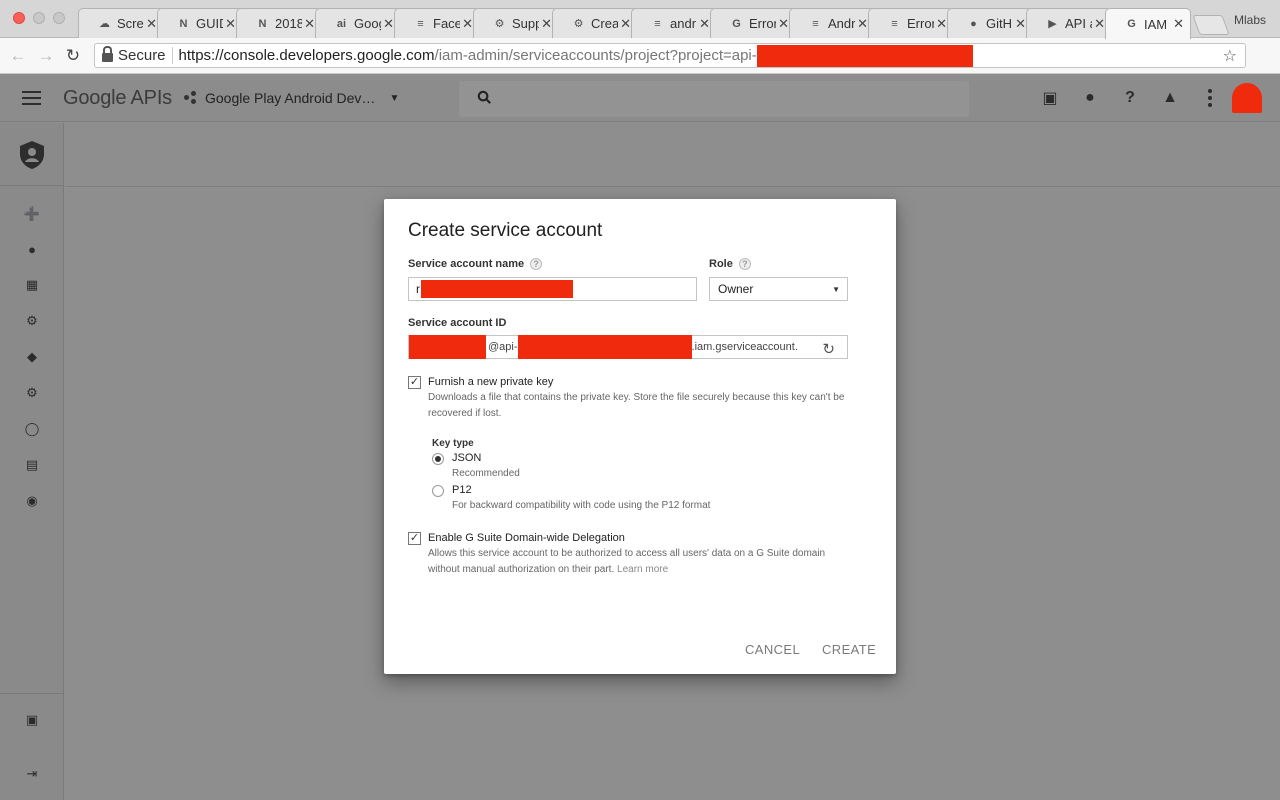 This screenshot has height=800, width=1280. I want to click on json-option-label: JSON, so click(466, 458).